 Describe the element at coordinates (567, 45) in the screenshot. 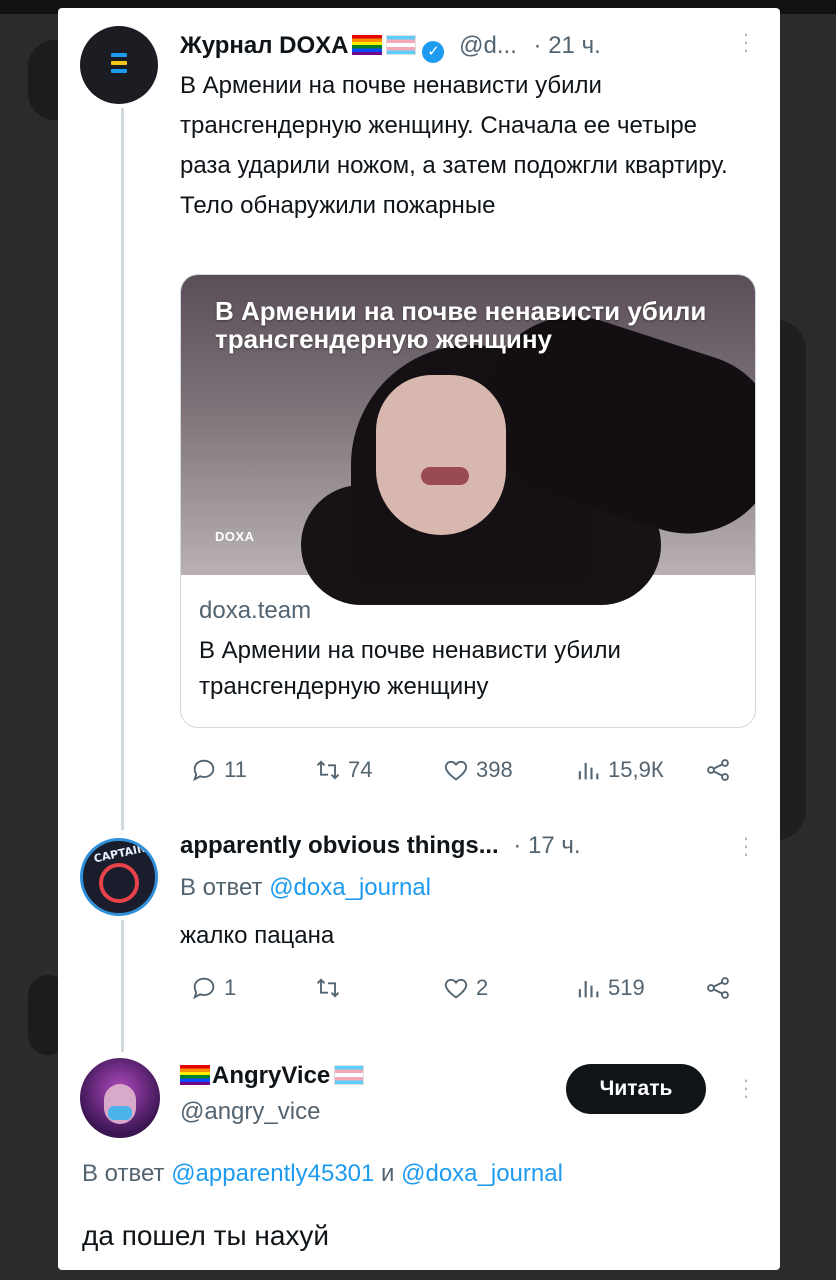

I see `tweet-time: · 21 ч.` at that location.